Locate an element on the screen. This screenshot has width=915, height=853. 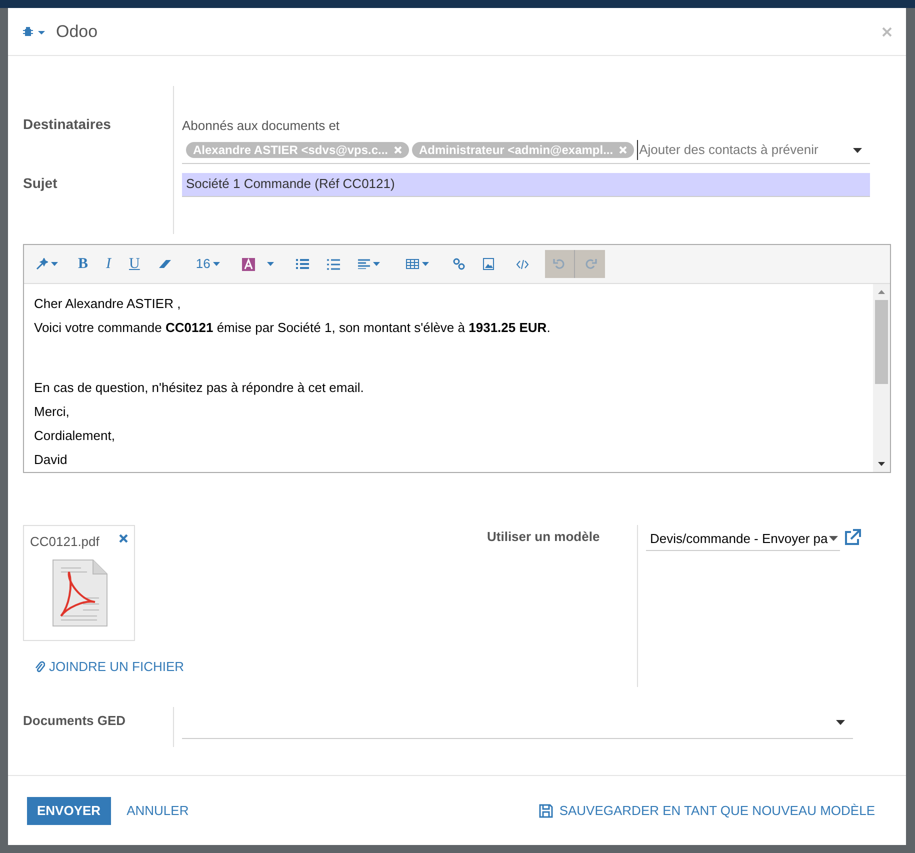
link-button is located at coordinates (459, 264).